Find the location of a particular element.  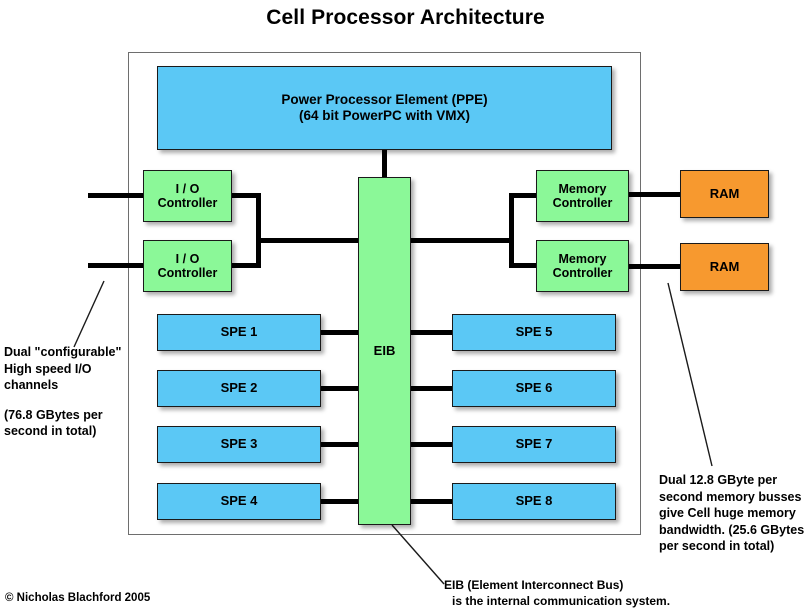

memory-controller-2-line2: Controller is located at coordinates (582, 273).